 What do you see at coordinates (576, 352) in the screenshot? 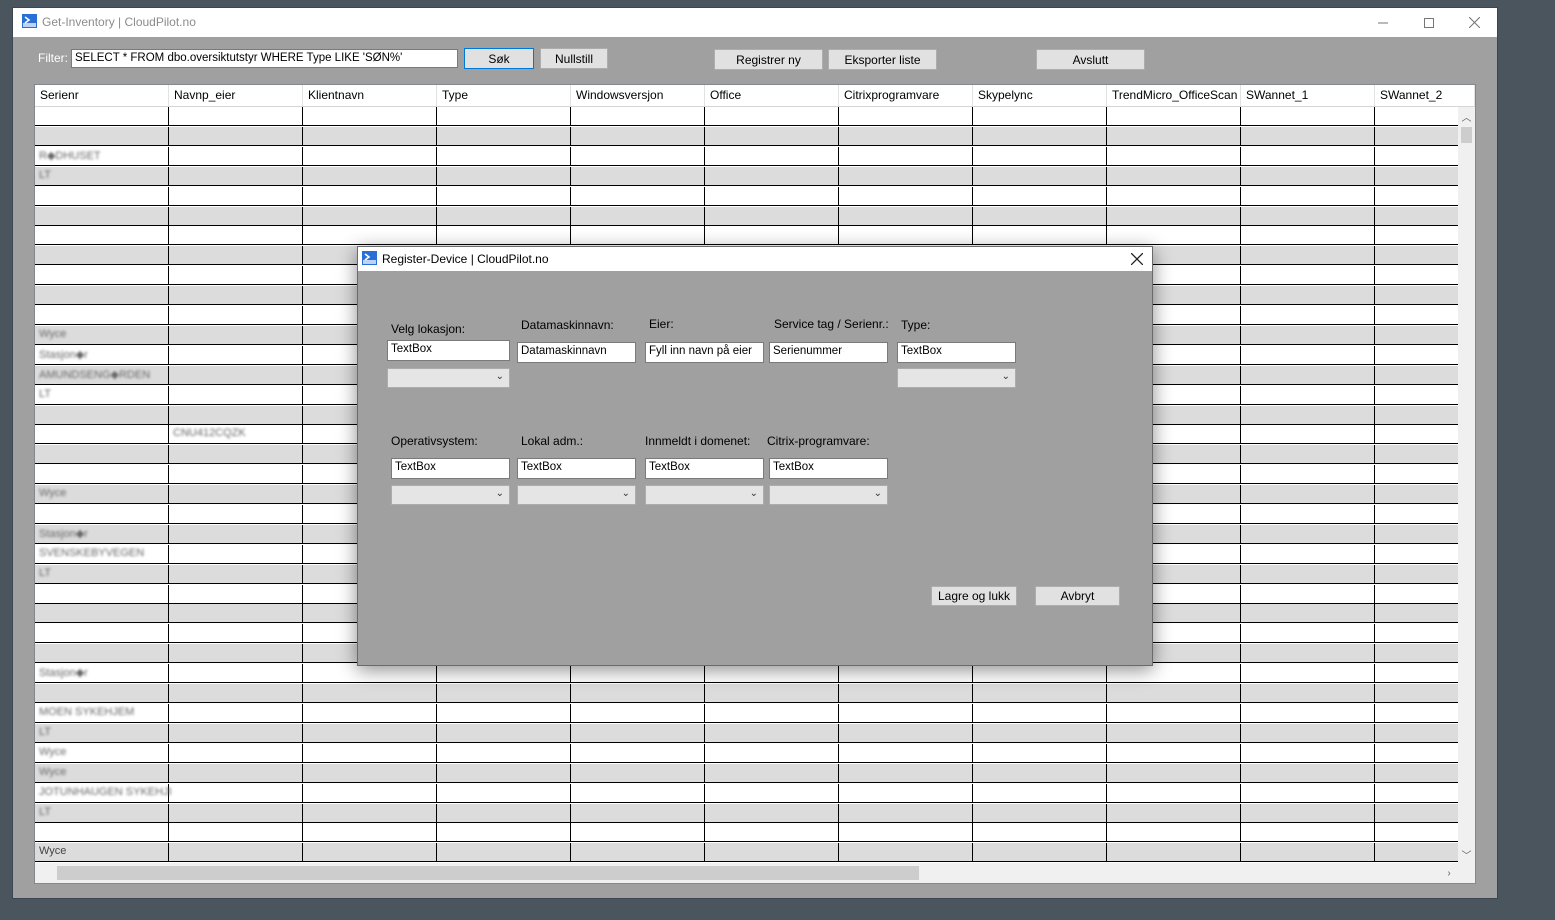
I see `computer-name-input: Datamaskinnavn` at bounding box center [576, 352].